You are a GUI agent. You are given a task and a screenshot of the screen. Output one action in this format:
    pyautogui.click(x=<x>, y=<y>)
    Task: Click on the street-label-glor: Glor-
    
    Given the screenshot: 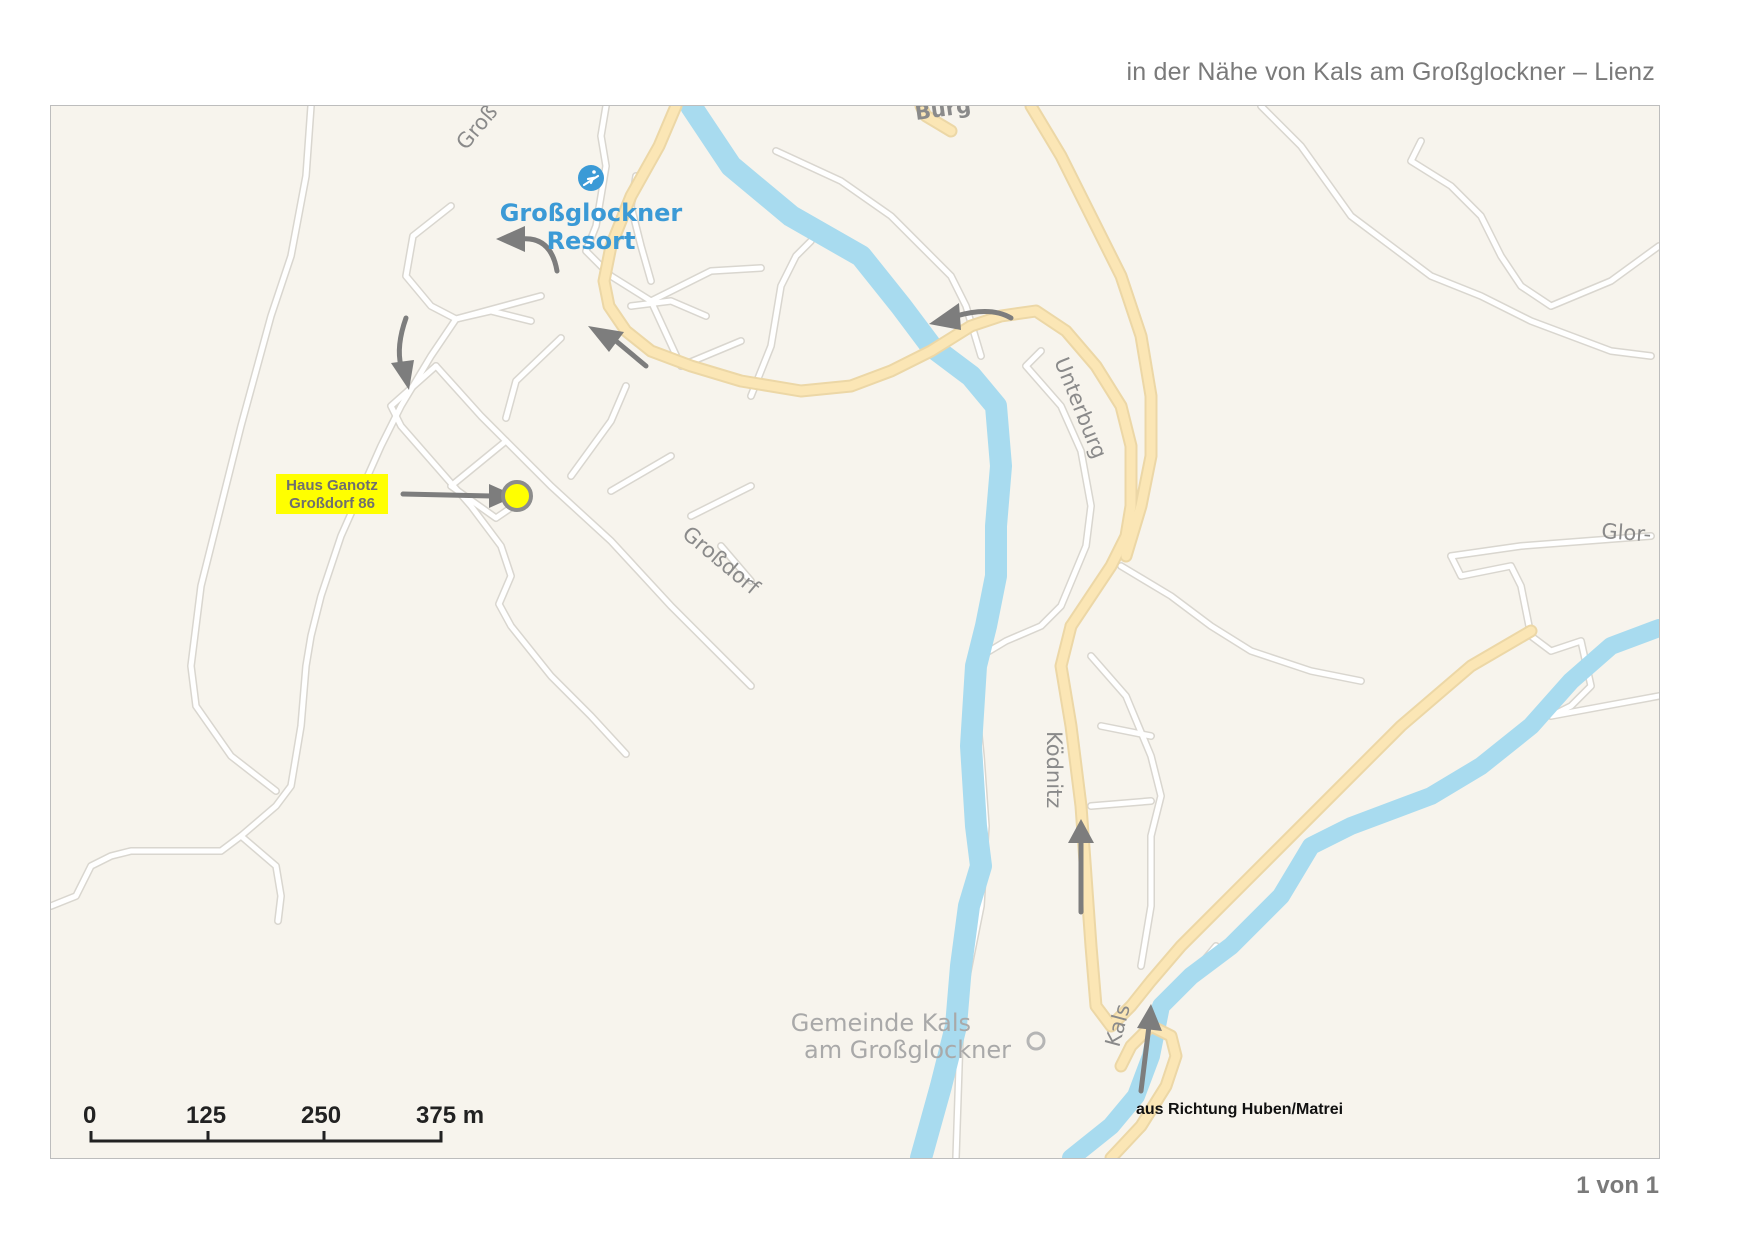 What is the action you would take?
    pyautogui.click(x=1626, y=532)
    